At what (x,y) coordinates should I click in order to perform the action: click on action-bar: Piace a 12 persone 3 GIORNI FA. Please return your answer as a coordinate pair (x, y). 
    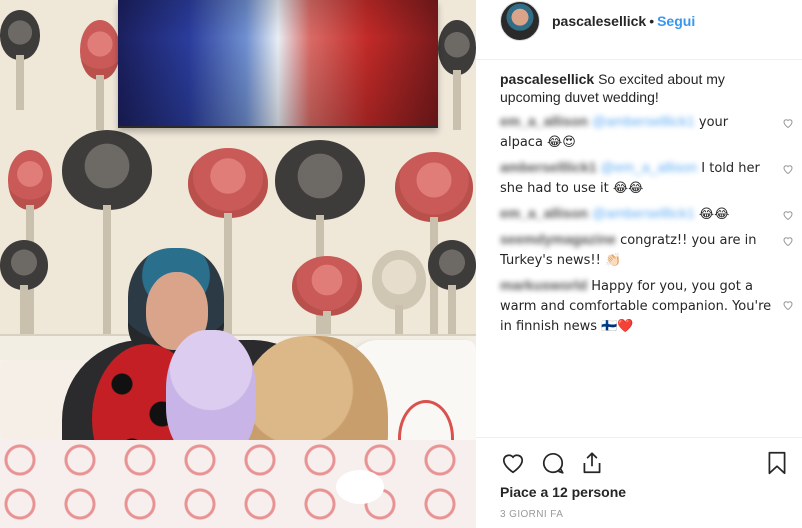
    Looking at the image, I should click on (639, 482).